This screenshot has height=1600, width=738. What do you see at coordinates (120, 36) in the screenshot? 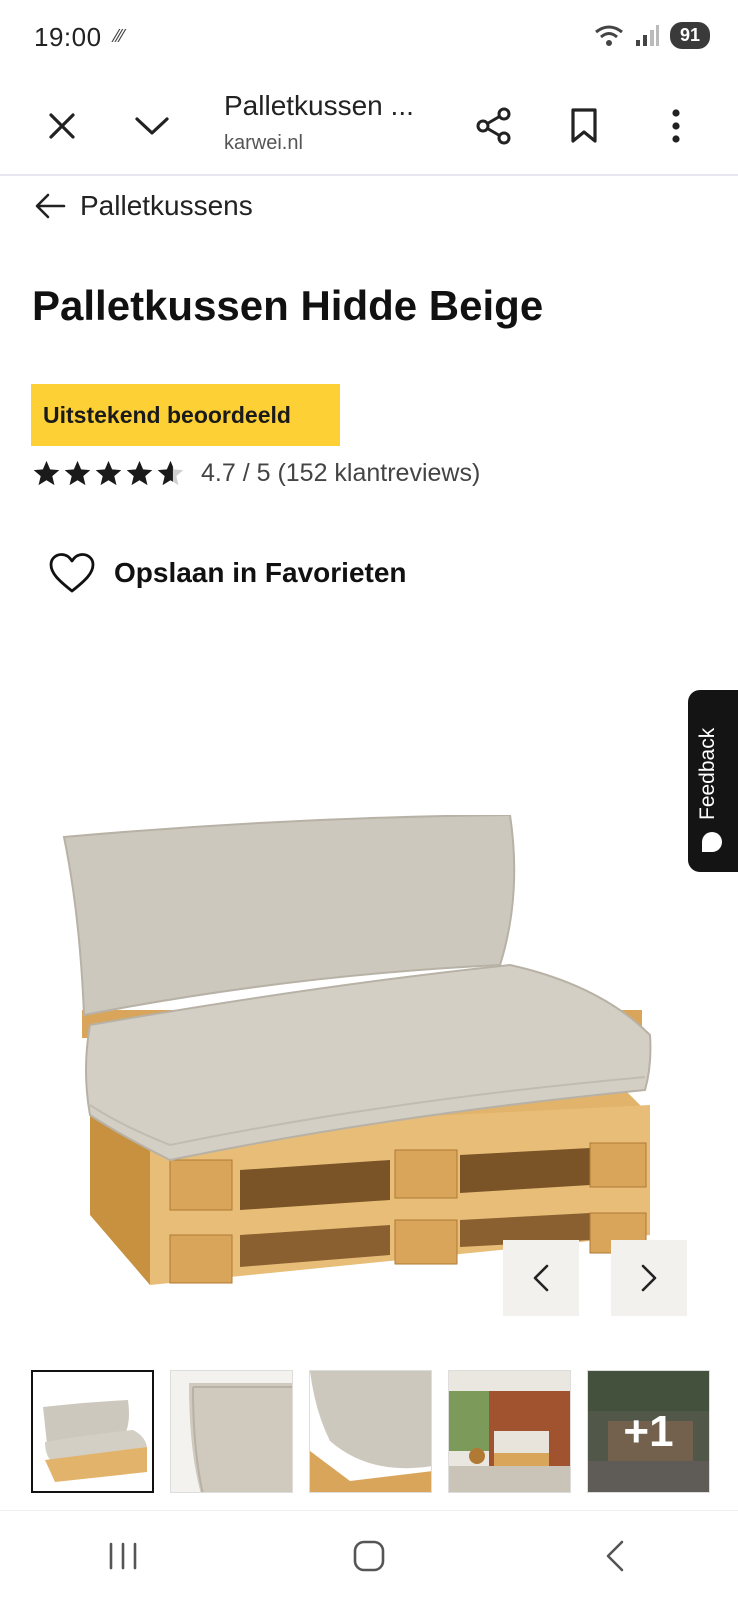
I see `notification-icon: ⁄⁄⁄` at bounding box center [120, 36].